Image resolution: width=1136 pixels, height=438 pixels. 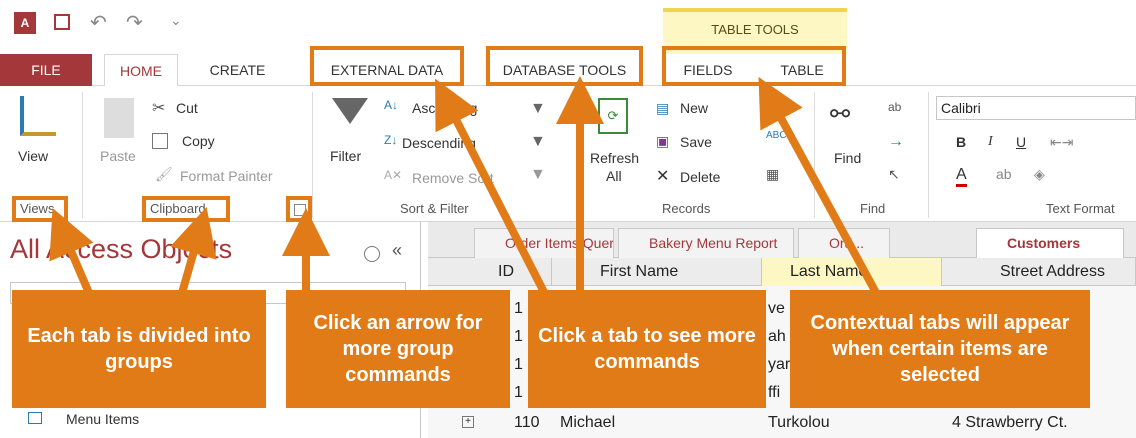 What do you see at coordinates (647, 349) in the screenshot?
I see `callout-tab: Click a tab to see more commands` at bounding box center [647, 349].